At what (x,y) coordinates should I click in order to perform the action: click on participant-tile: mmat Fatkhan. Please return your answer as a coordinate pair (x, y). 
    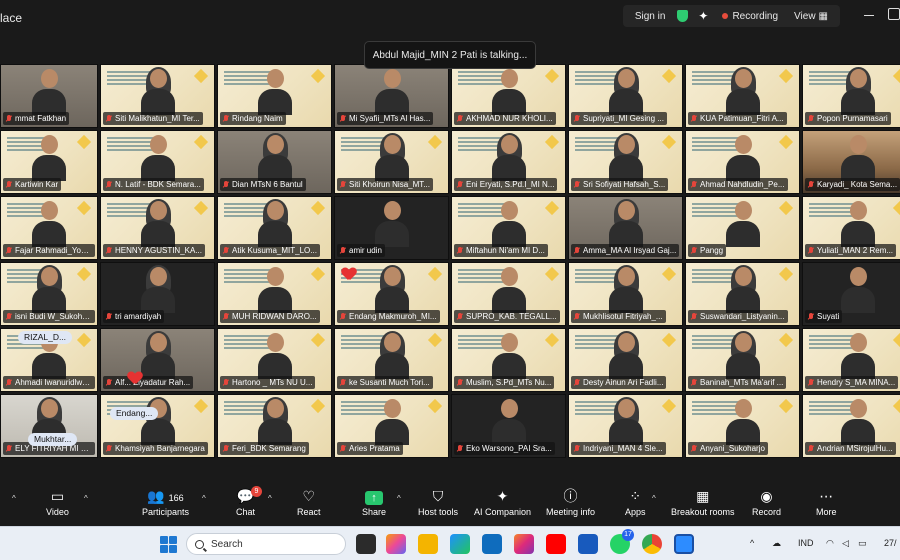
    Looking at the image, I should click on (49, 96).